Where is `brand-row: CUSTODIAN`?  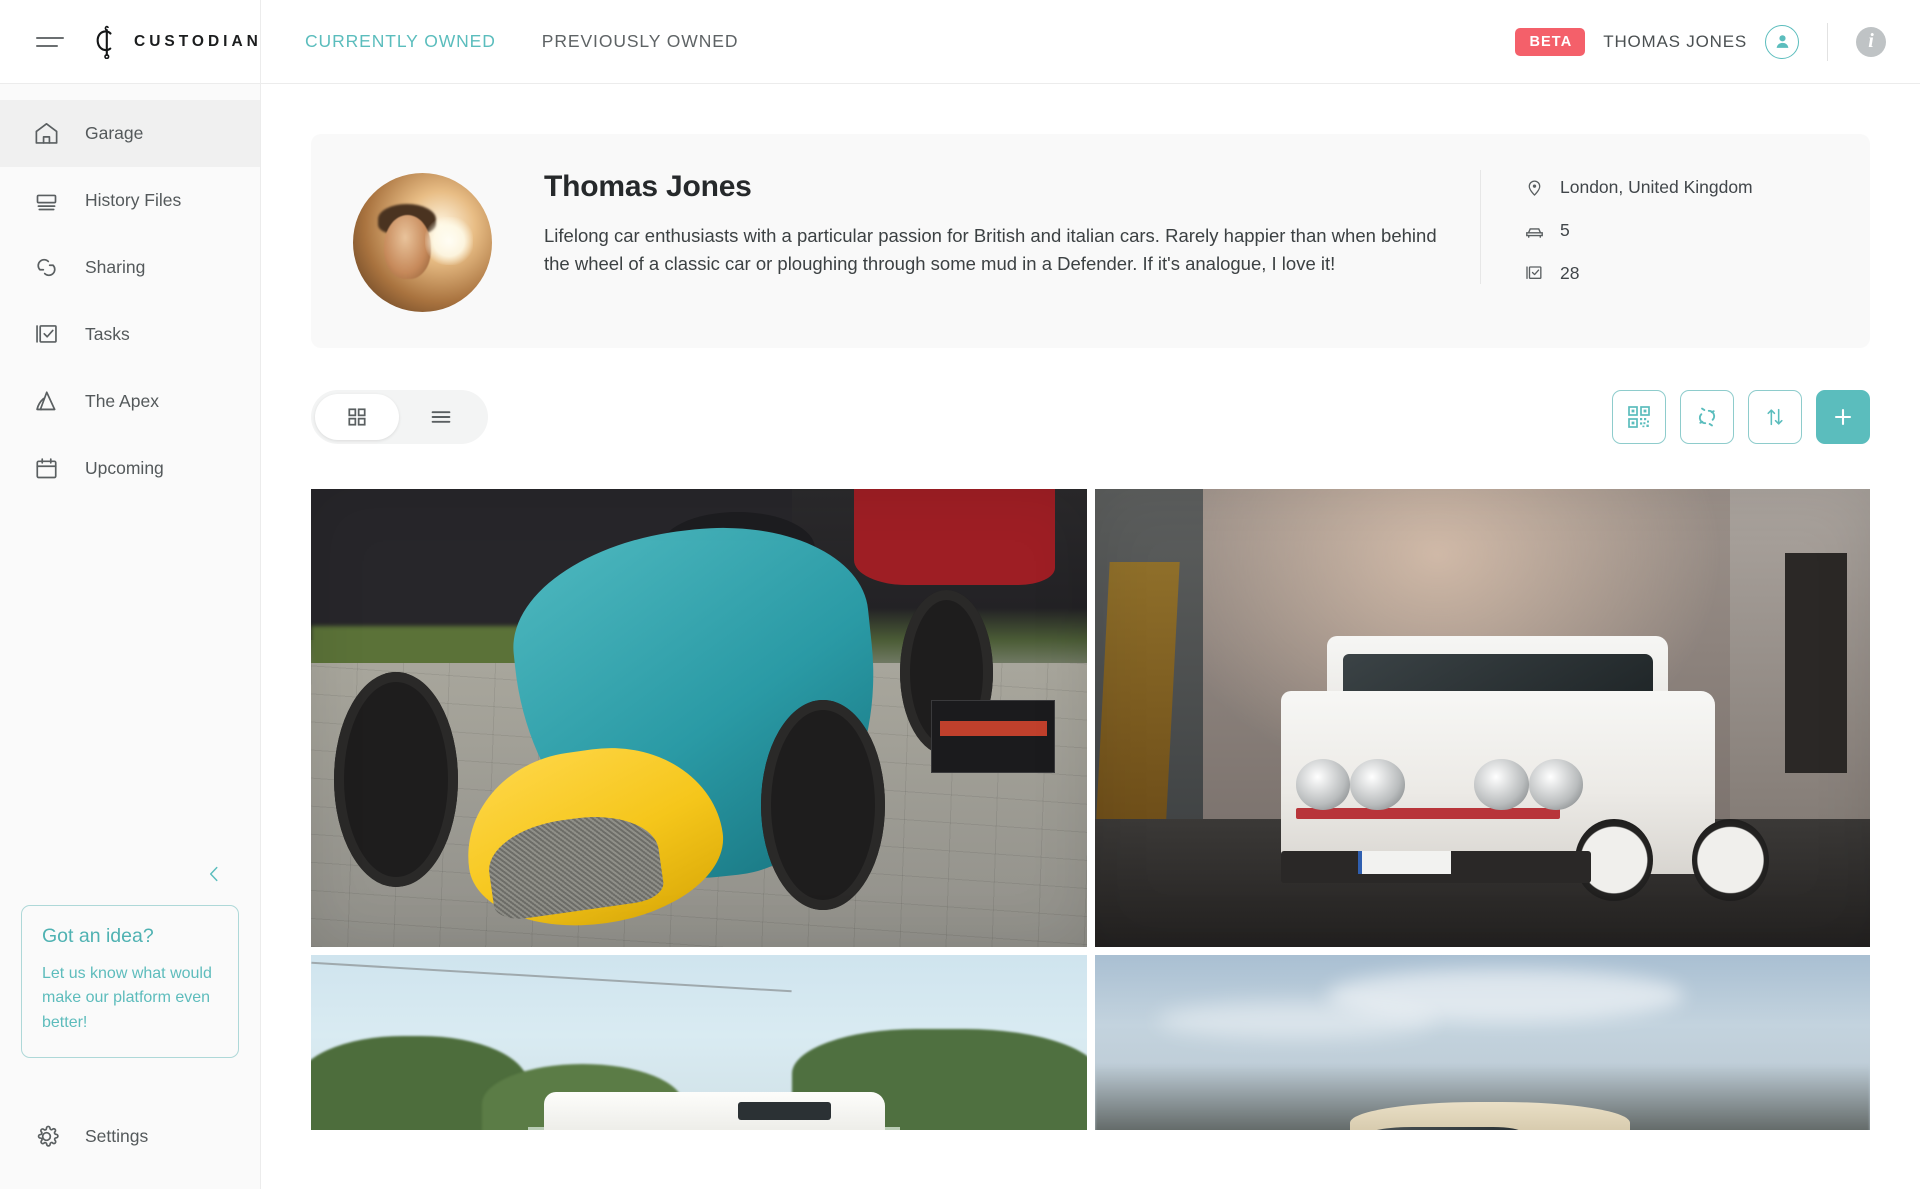 brand-row: CUSTODIAN is located at coordinates (130, 42).